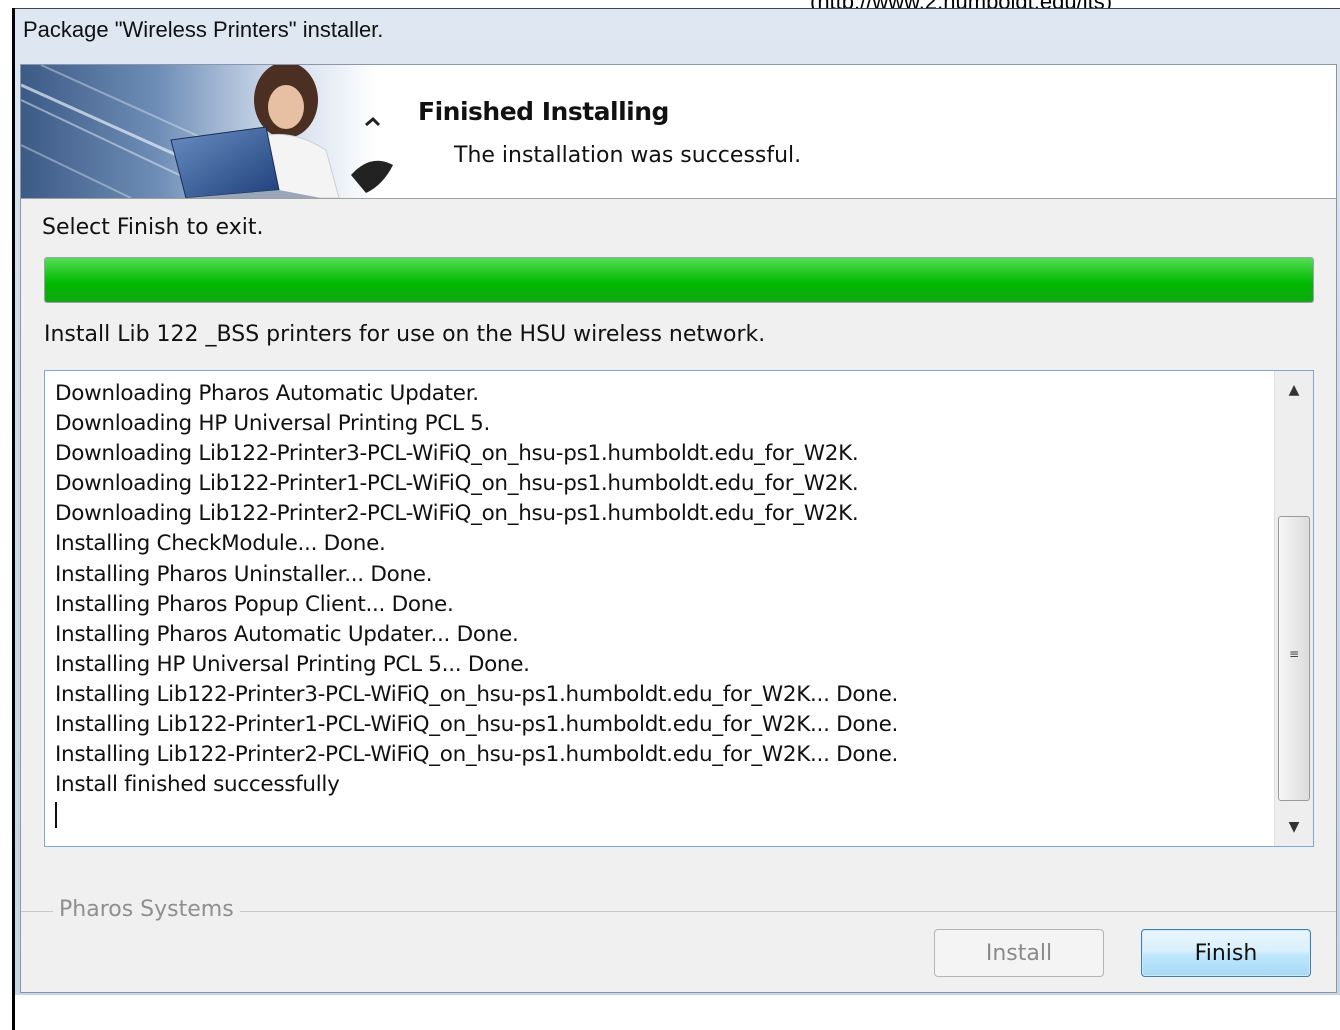 This screenshot has width=1340, height=1030. Describe the element at coordinates (1019, 953) in the screenshot. I see `install-button: Install` at that location.